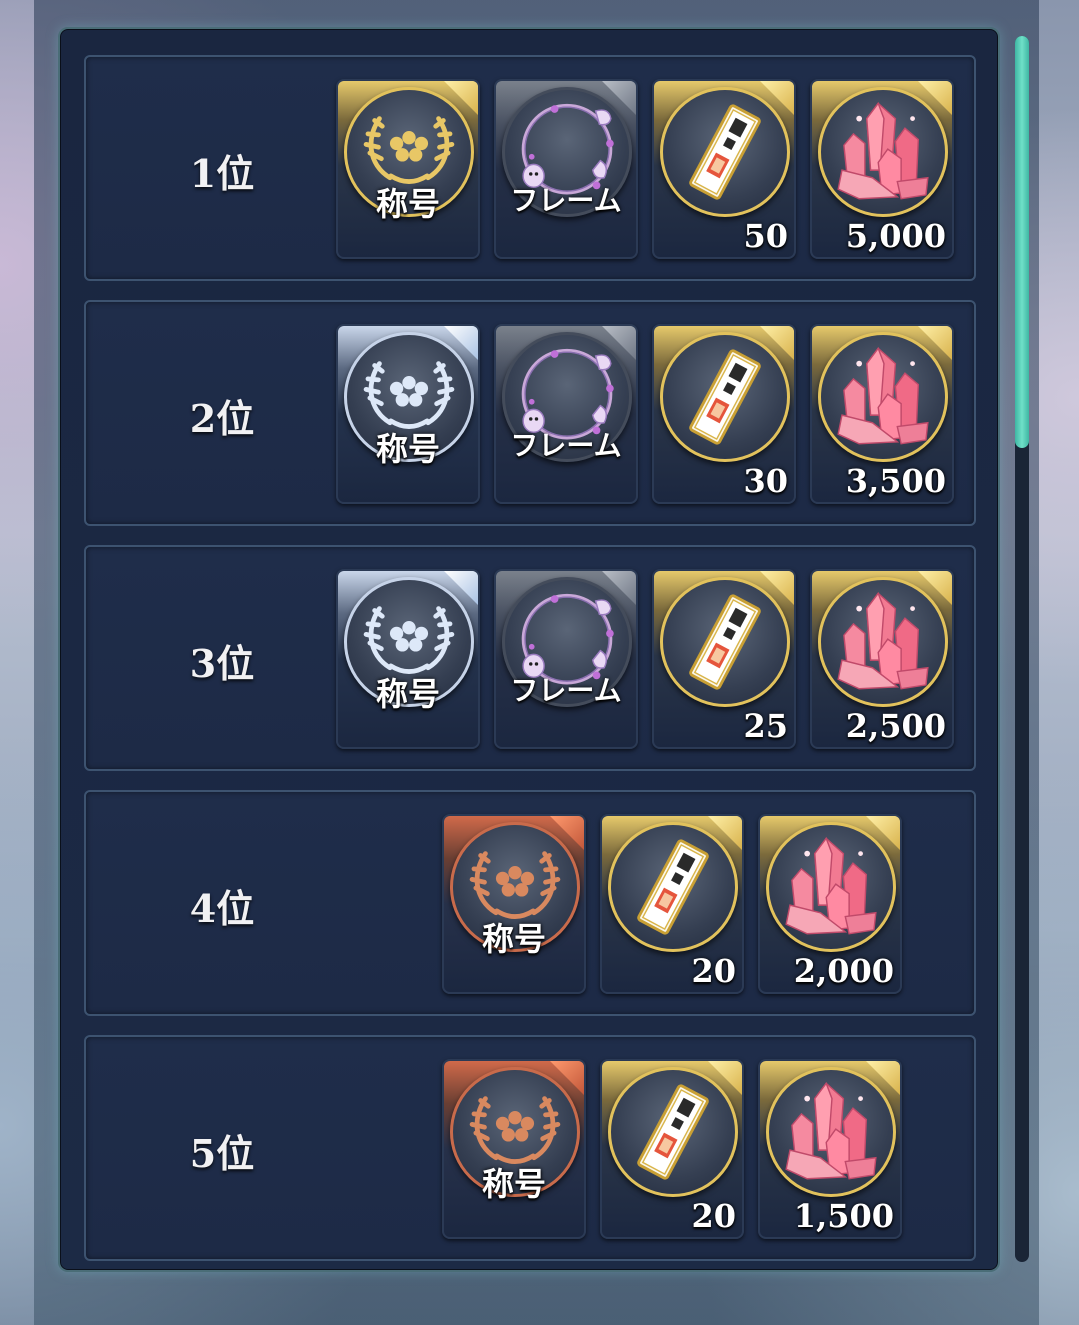 This screenshot has height=1325, width=1079. I want to click on scrollbar, so click(1022, 649).